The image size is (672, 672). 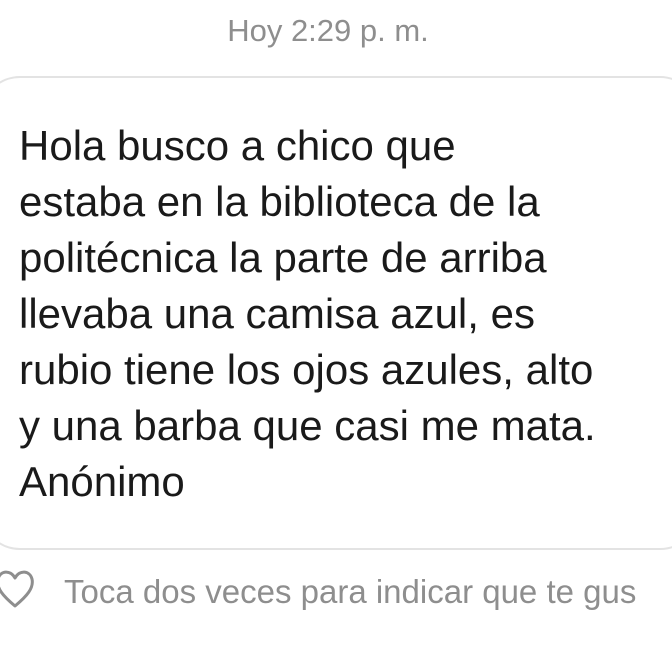 I want to click on heart-outline-icon, so click(x=18, y=589).